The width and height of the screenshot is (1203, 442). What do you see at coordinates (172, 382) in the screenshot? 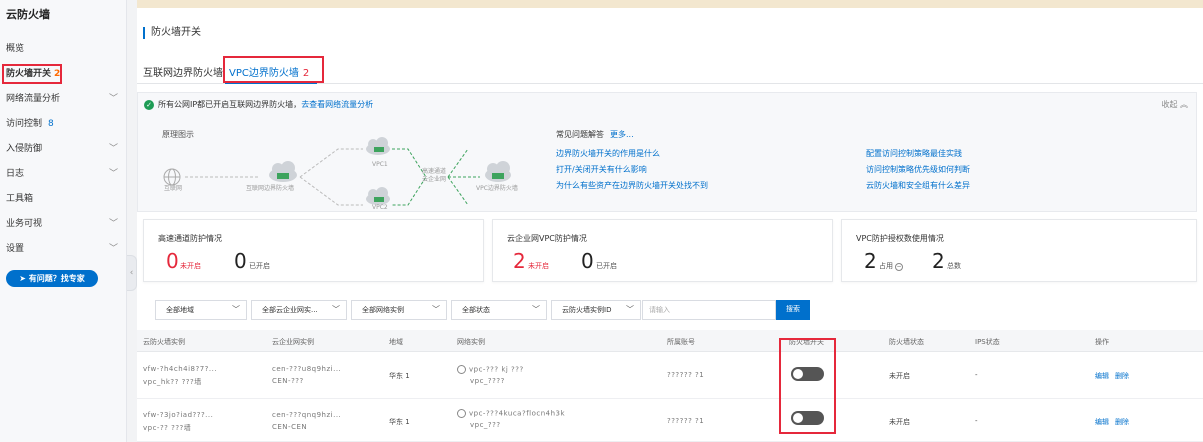
I see `fw-instance-name: vpc_hk?? ???墙` at bounding box center [172, 382].